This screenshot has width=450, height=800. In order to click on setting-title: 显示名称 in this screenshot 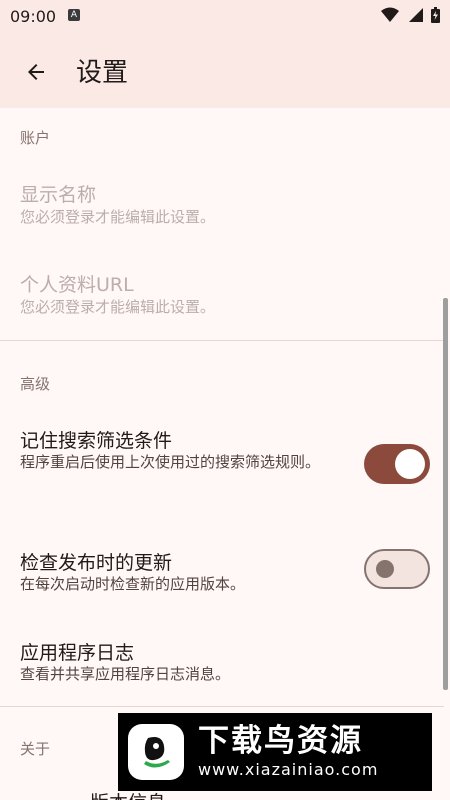, I will do `click(58, 195)`.